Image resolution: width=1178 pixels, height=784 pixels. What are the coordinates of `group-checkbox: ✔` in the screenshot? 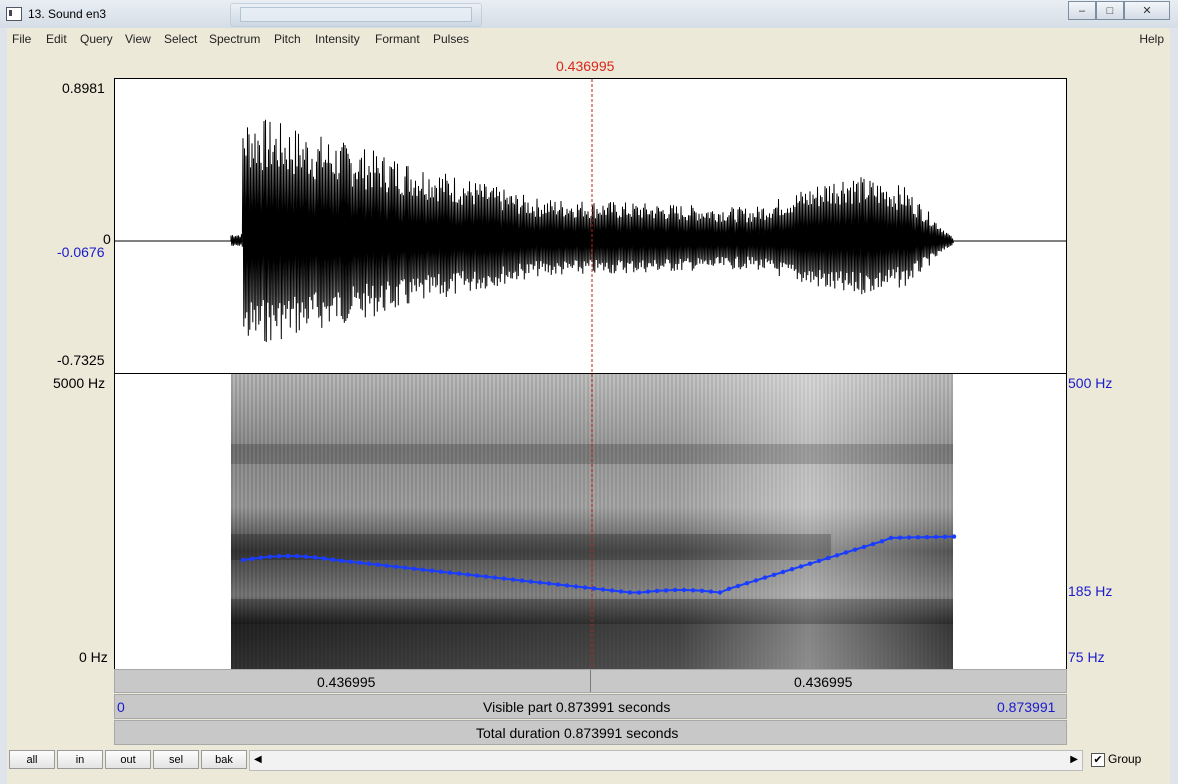 It's located at (1098, 760).